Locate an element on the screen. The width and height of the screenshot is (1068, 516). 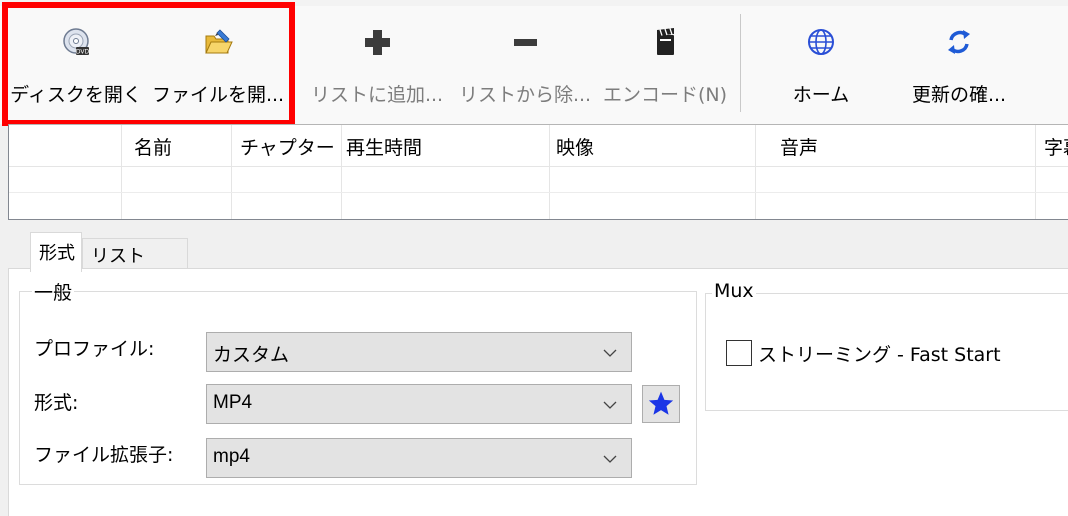
column-header-name: 名前 is located at coordinates (176, 172).